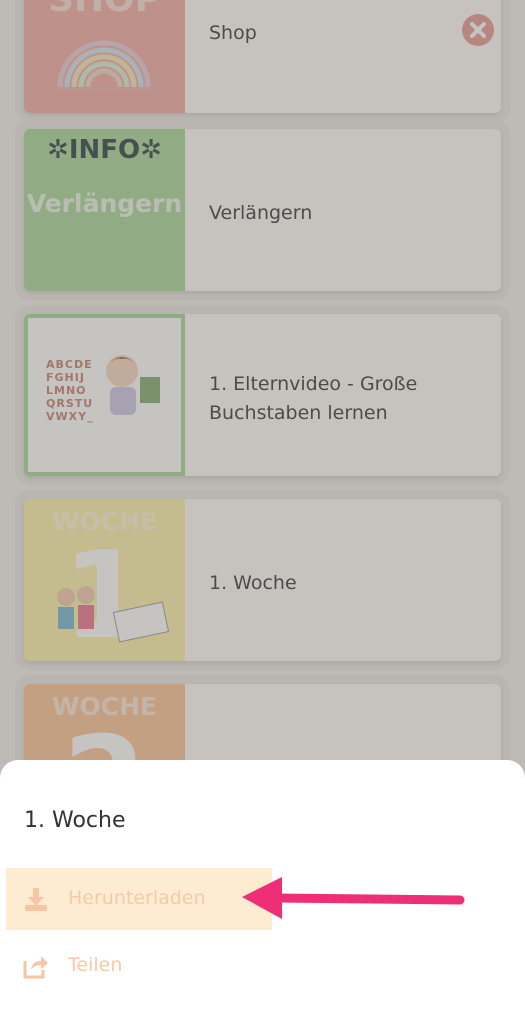 The image size is (525, 1024). I want to click on download-label: Herunterladen, so click(137, 898).